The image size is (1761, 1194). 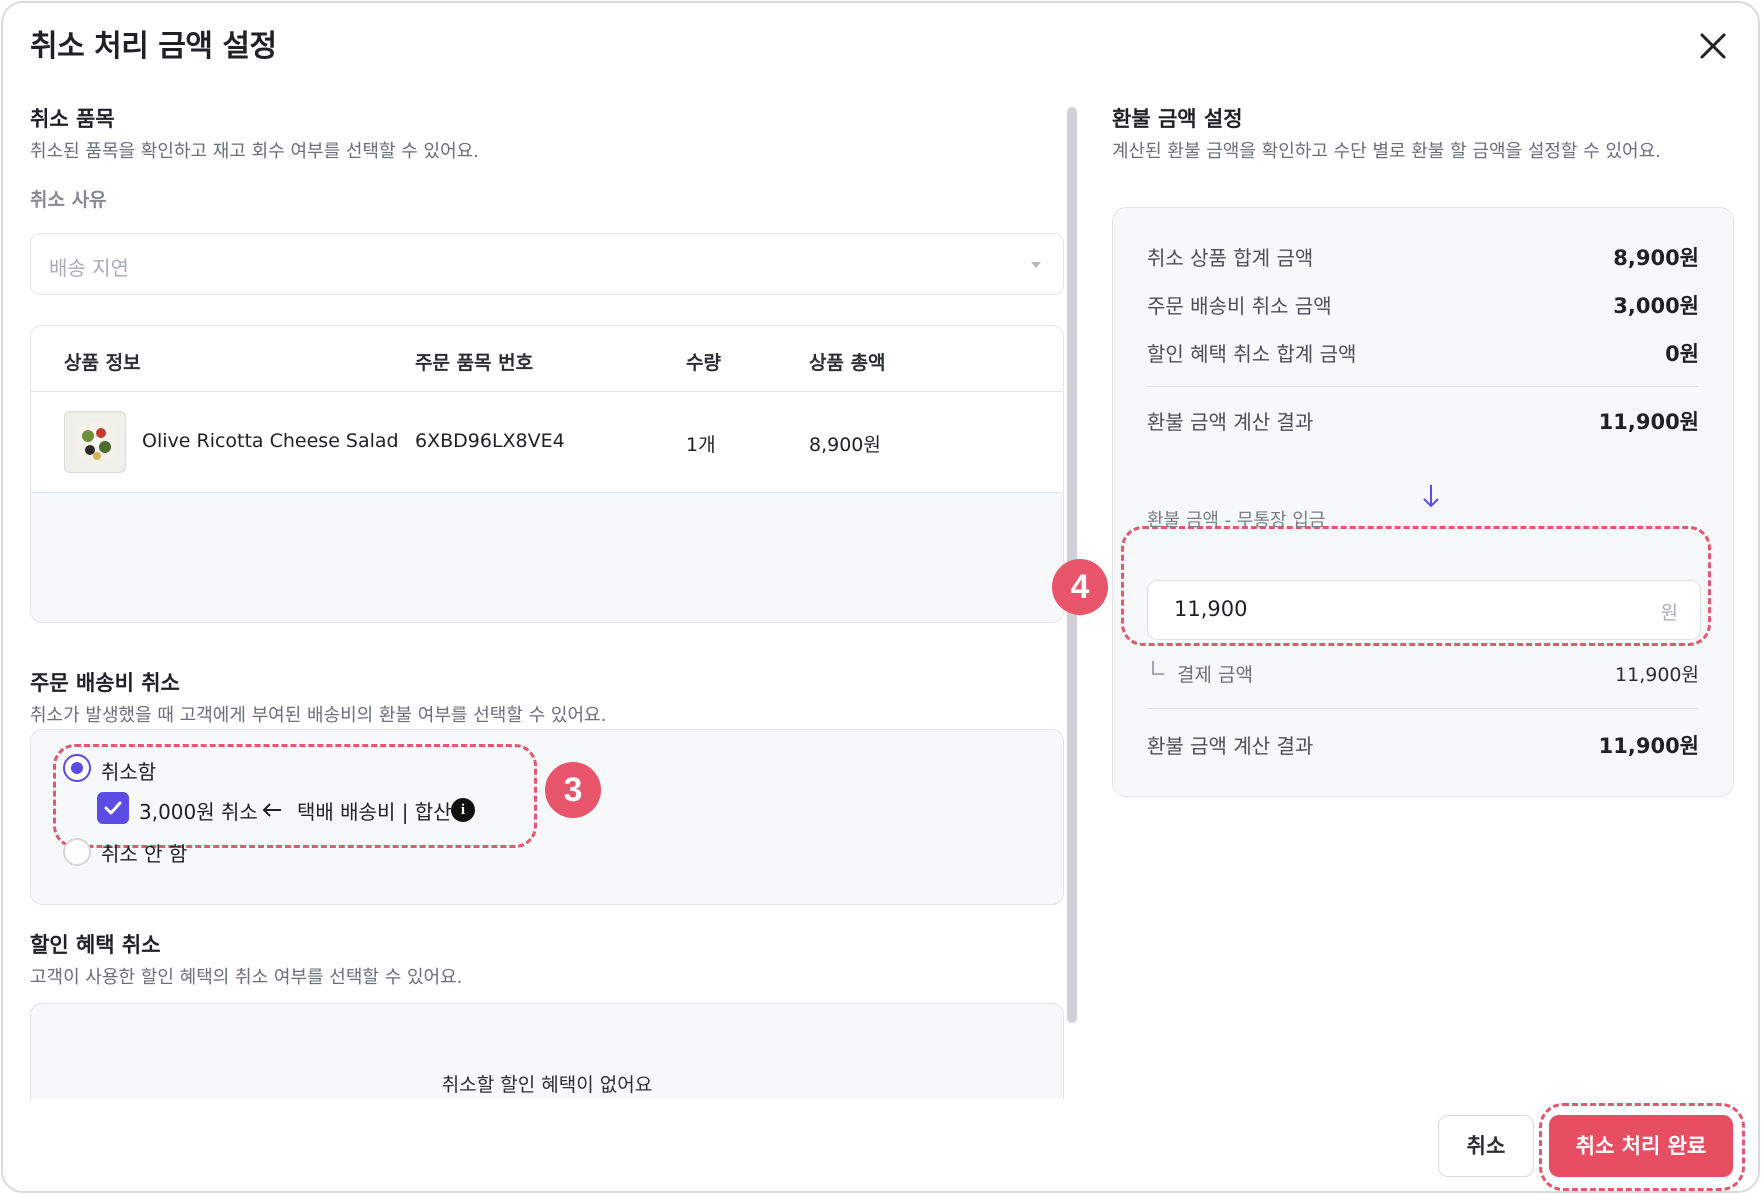 I want to click on refund-calc-label: 환불 금액 계산 결과, so click(x=1230, y=422).